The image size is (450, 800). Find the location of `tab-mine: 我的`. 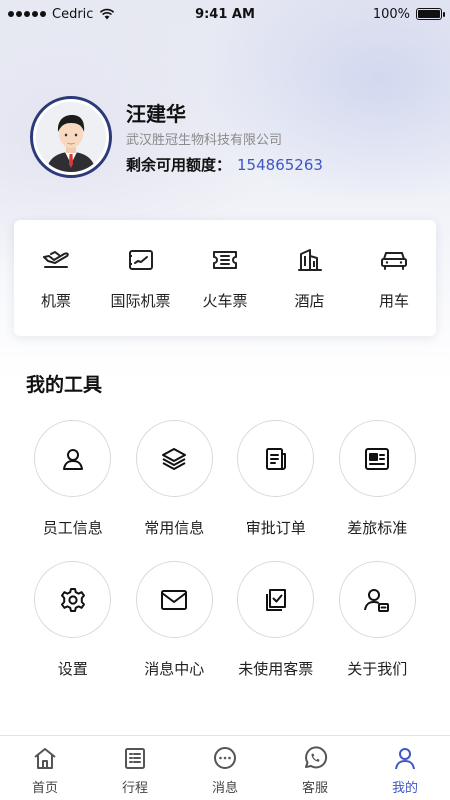

tab-mine: 我的 is located at coordinates (405, 768).